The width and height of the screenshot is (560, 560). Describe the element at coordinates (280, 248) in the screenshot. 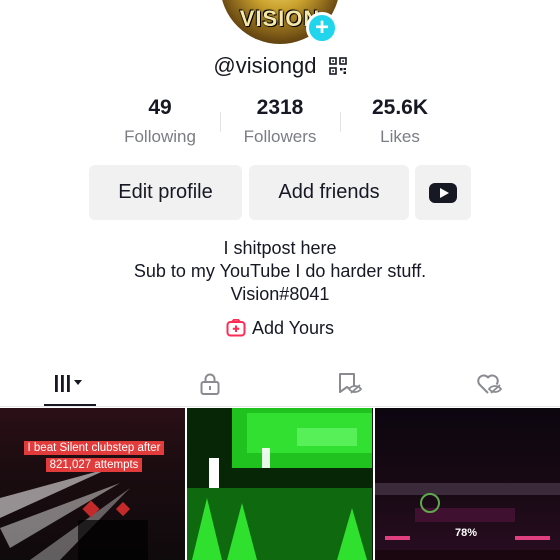

I see `bio-line: I shitpost here` at that location.